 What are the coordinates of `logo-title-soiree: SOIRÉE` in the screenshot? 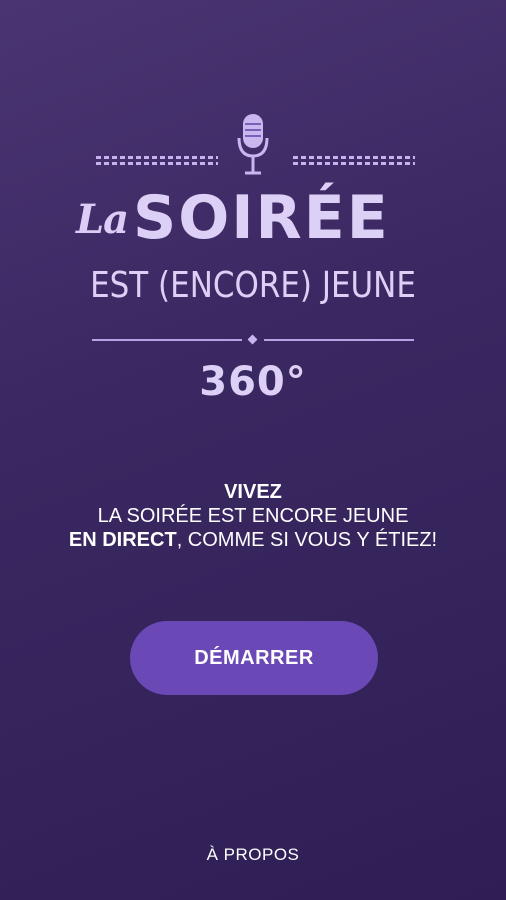 It's located at (261, 218).